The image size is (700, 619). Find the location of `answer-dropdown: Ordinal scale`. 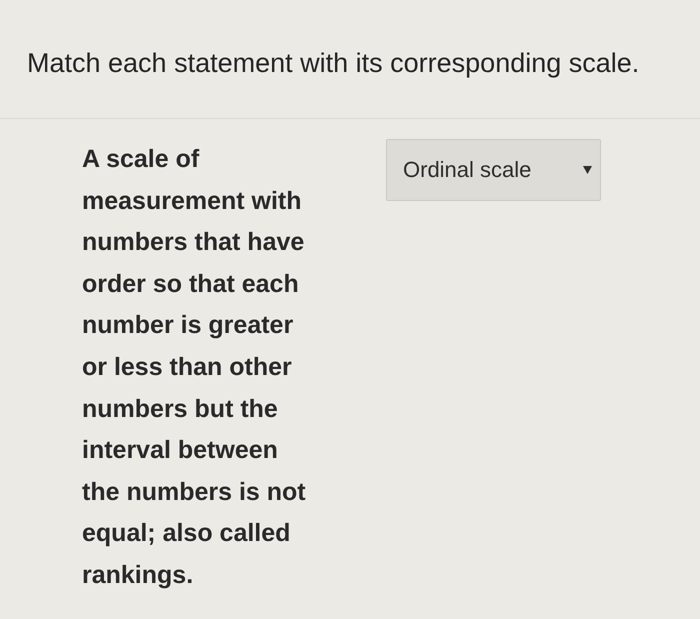

answer-dropdown: Ordinal scale is located at coordinates (493, 170).